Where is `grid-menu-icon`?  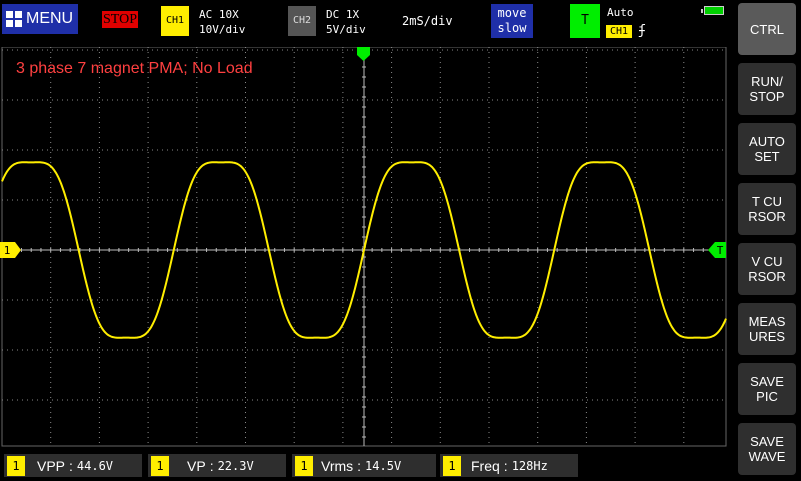
grid-menu-icon is located at coordinates (14, 19).